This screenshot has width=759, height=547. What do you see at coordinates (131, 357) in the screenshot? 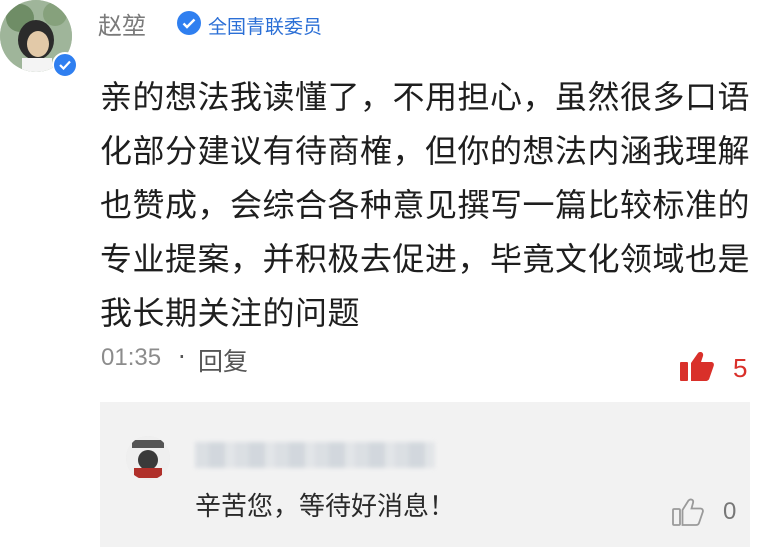
I see `comment-time: 01:35` at bounding box center [131, 357].